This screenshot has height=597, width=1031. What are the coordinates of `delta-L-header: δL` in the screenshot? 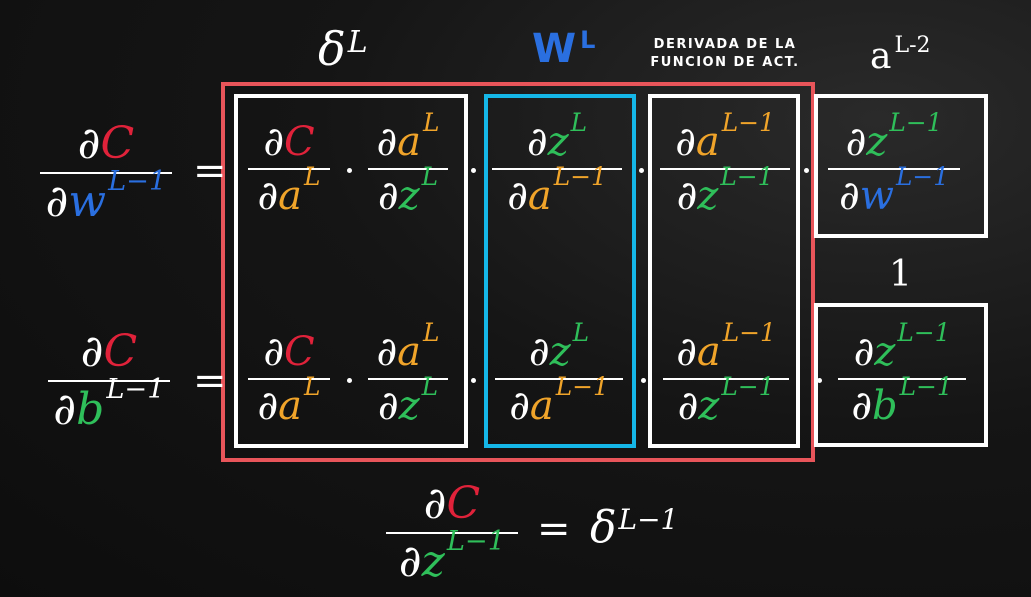 It's located at (343, 49).